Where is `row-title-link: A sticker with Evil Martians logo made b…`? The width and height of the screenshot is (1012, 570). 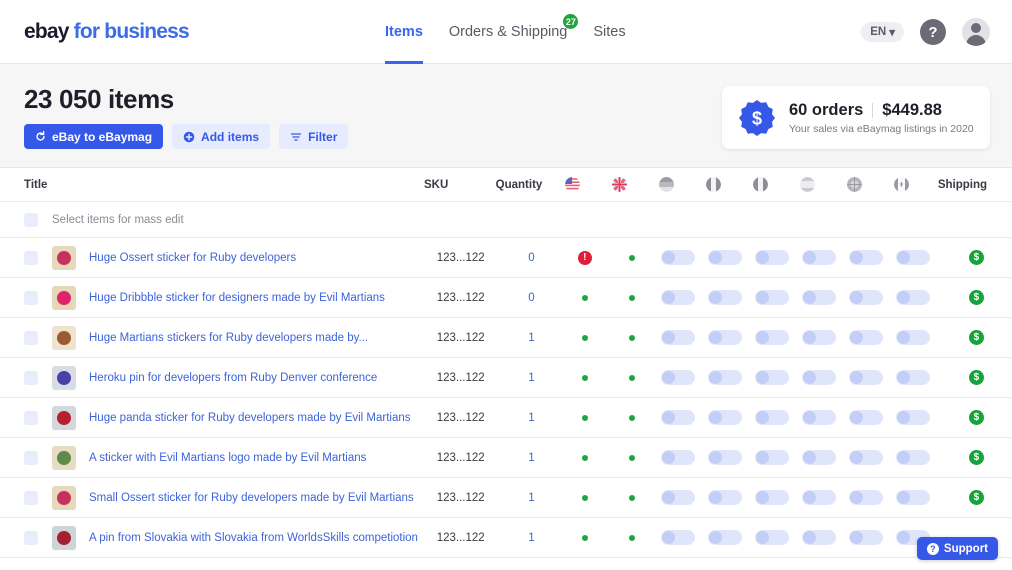 row-title-link: A sticker with Evil Martians logo made b… is located at coordinates (227, 458).